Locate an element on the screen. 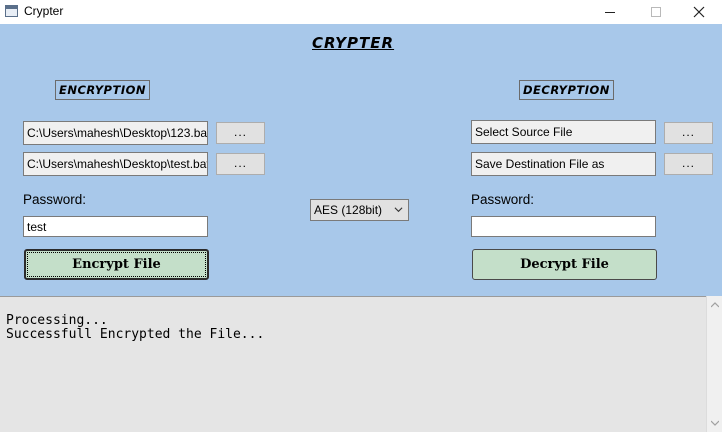  encrypt-password-input: test is located at coordinates (115, 226).